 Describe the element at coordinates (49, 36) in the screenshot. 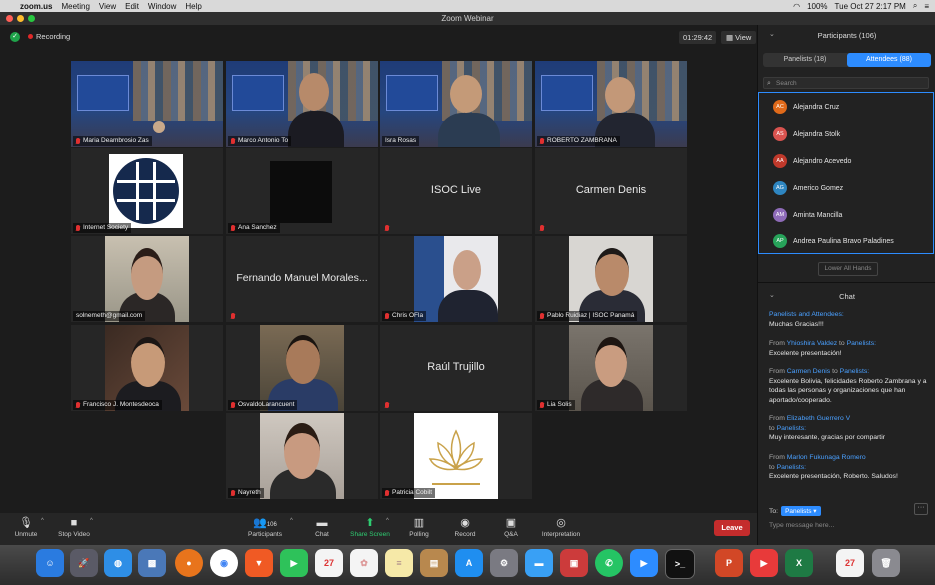

I see `recording-indicator: Recording` at that location.